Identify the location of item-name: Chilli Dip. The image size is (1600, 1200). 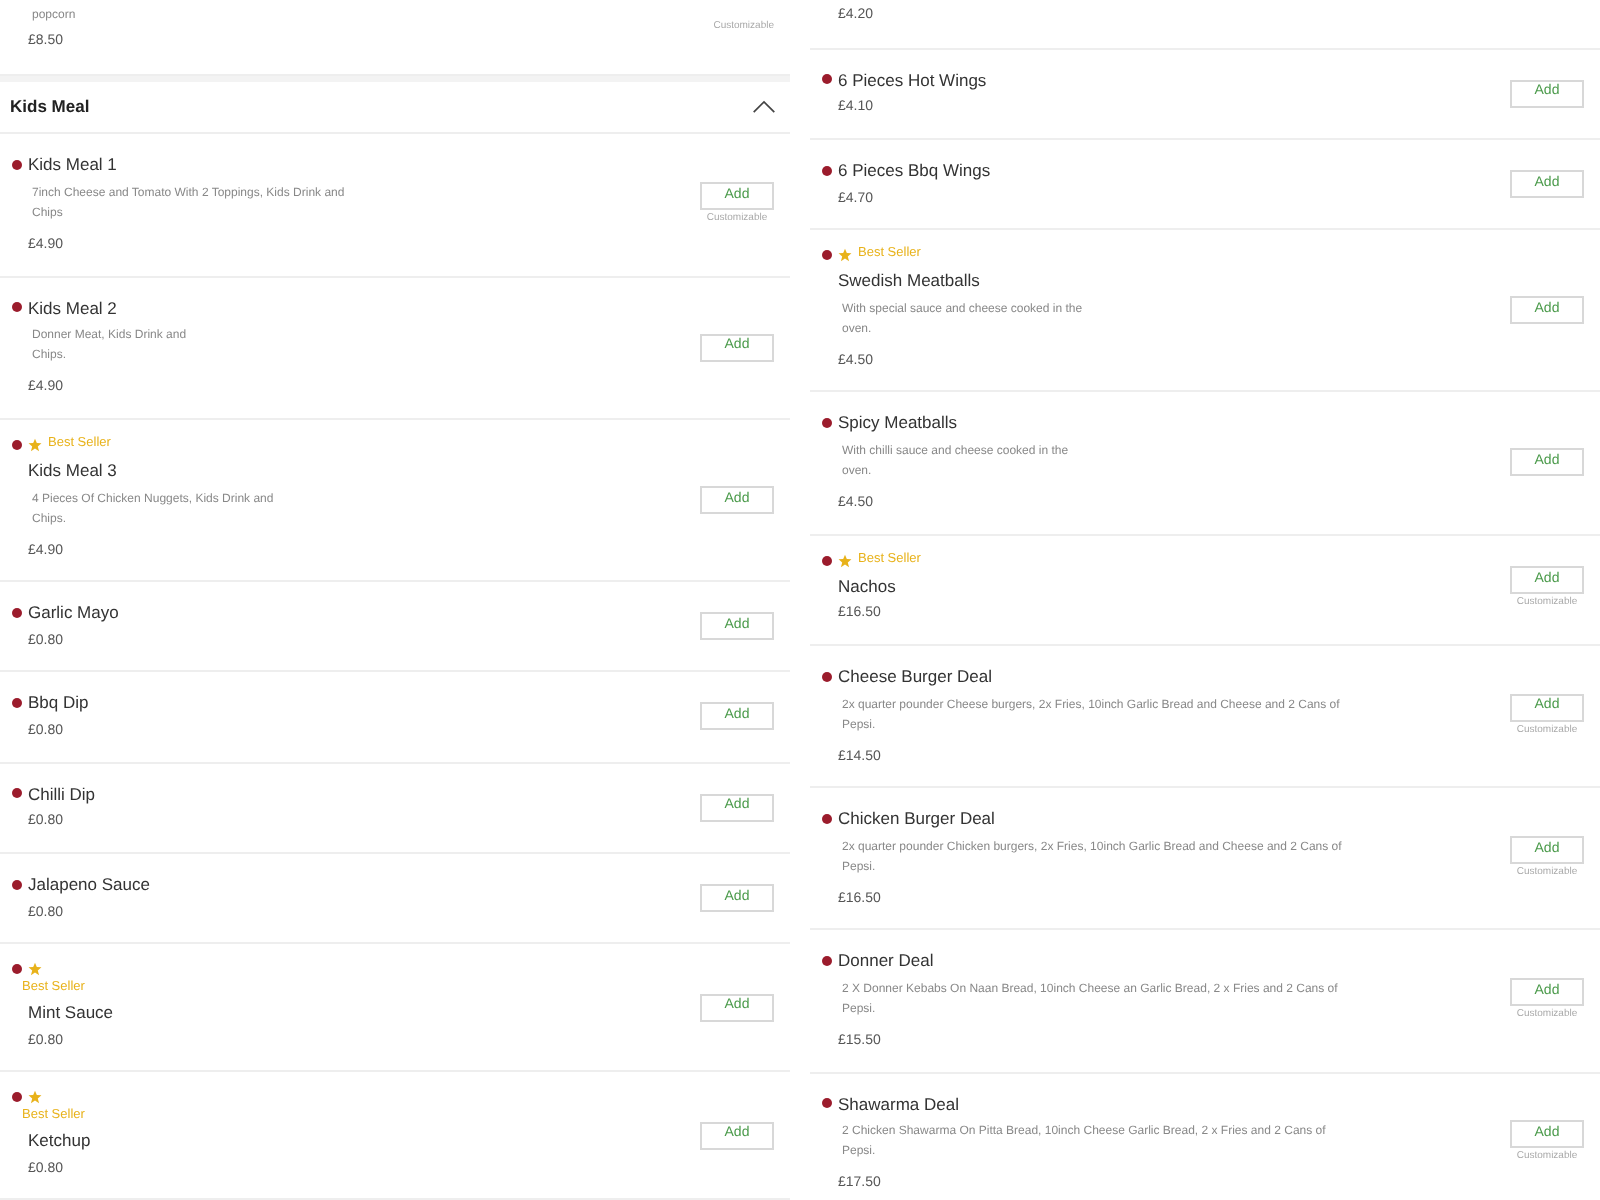
(62, 794).